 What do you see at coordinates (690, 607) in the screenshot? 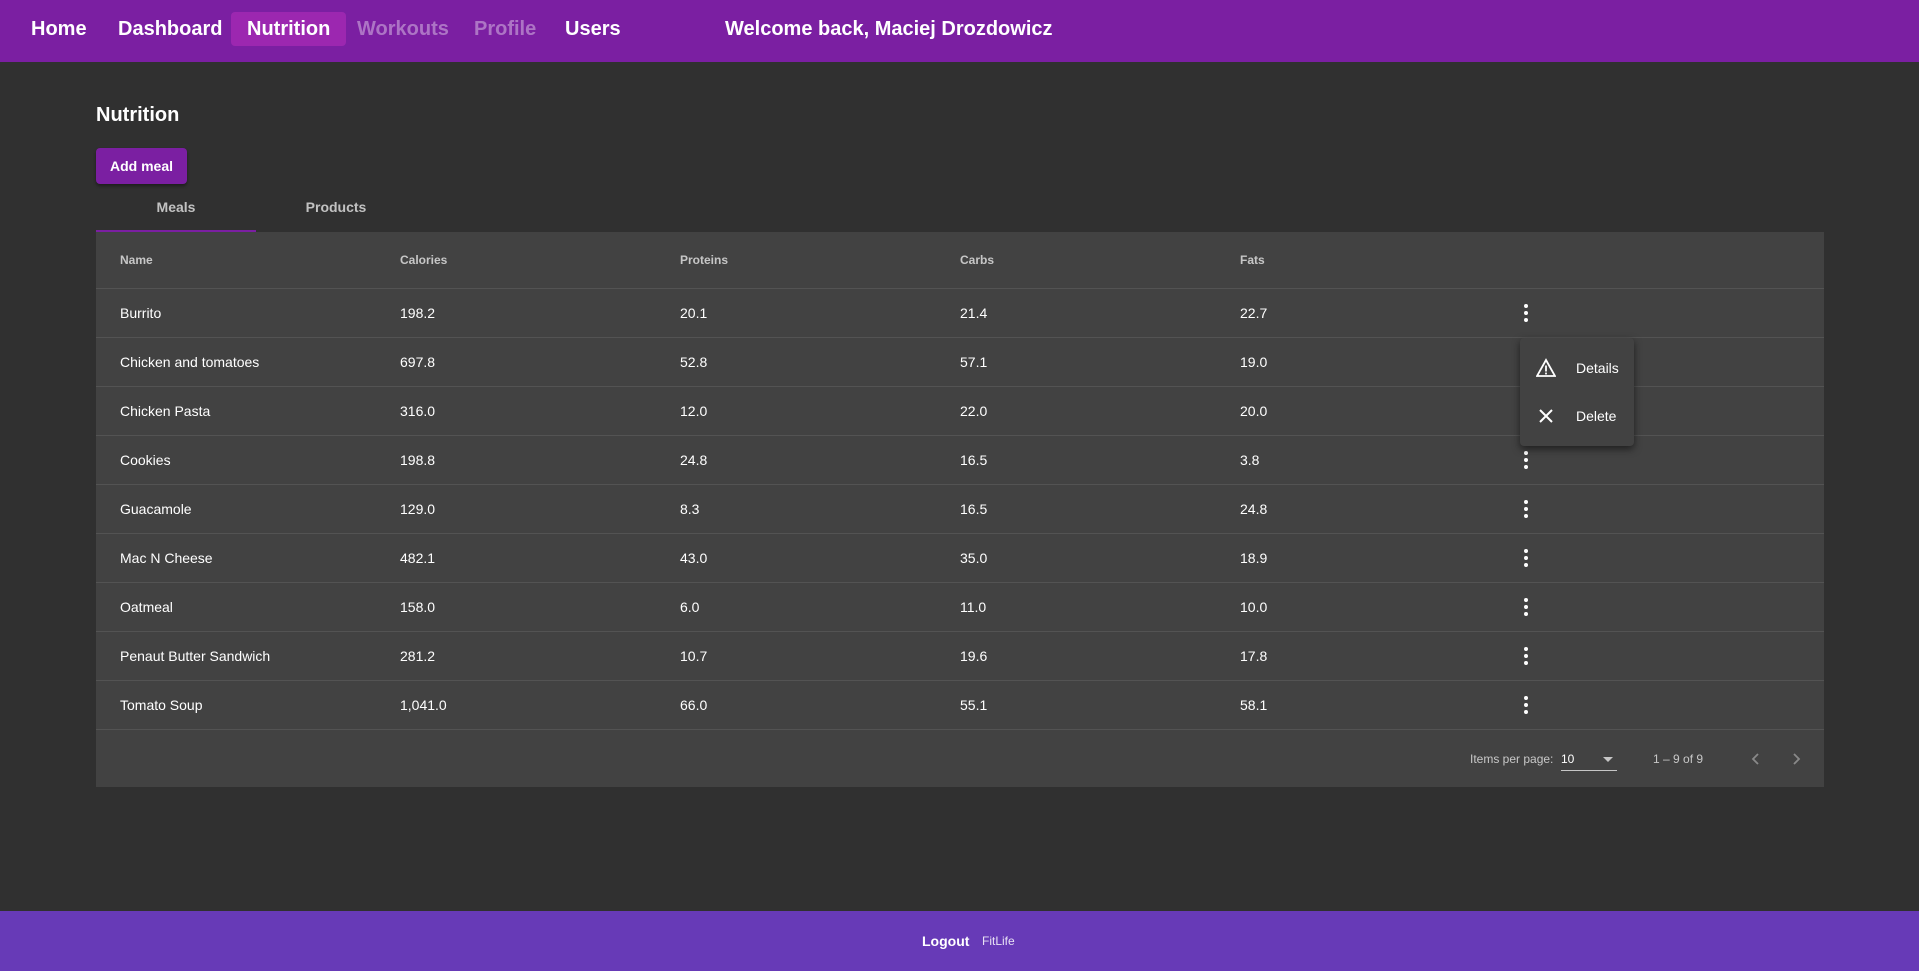
I see `cell-proteins: 6.0` at bounding box center [690, 607].